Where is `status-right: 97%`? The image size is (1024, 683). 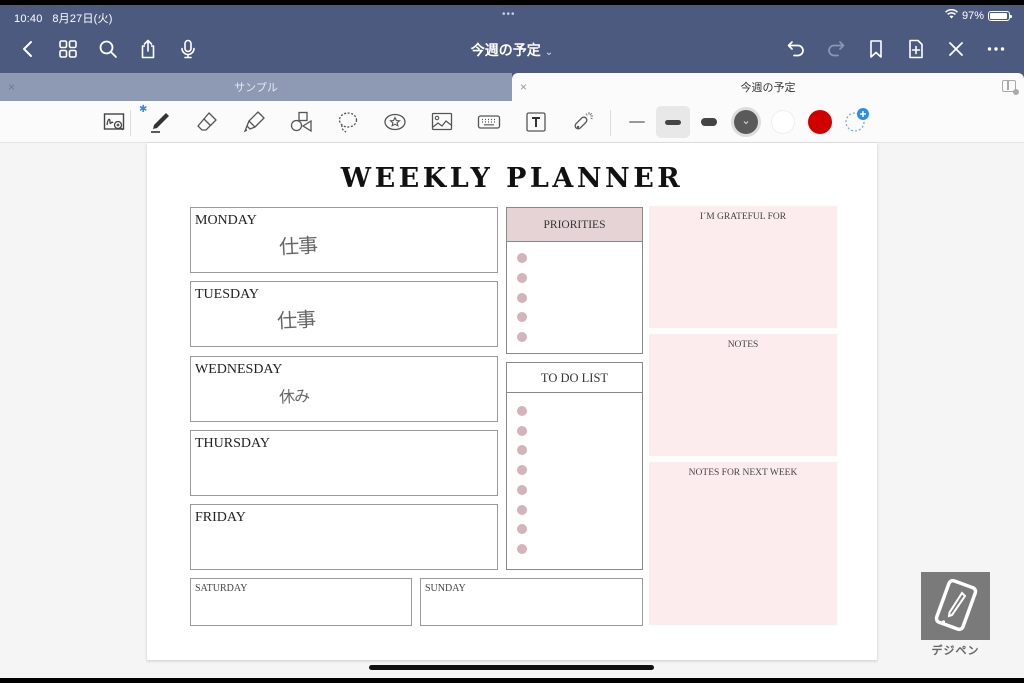 status-right: 97% is located at coordinates (978, 15).